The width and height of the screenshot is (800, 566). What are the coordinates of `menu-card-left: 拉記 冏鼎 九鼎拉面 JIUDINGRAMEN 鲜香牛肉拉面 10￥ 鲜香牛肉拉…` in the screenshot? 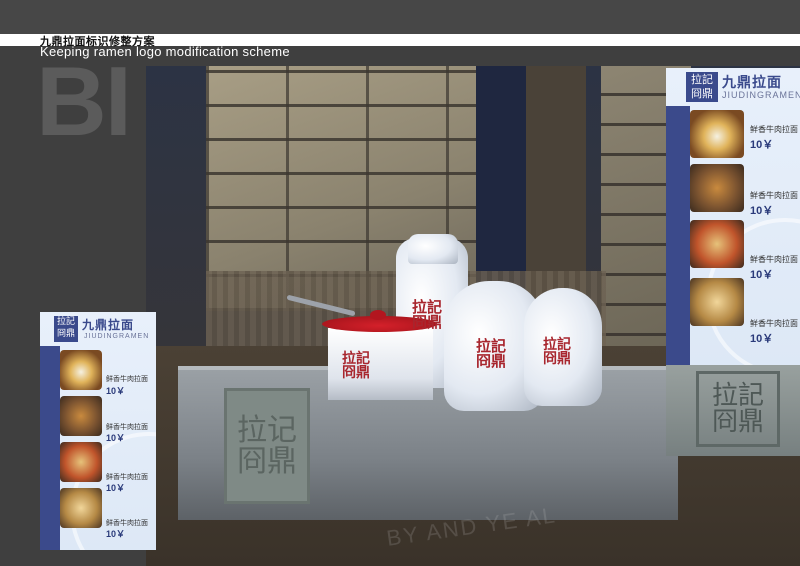 It's located at (98, 431).